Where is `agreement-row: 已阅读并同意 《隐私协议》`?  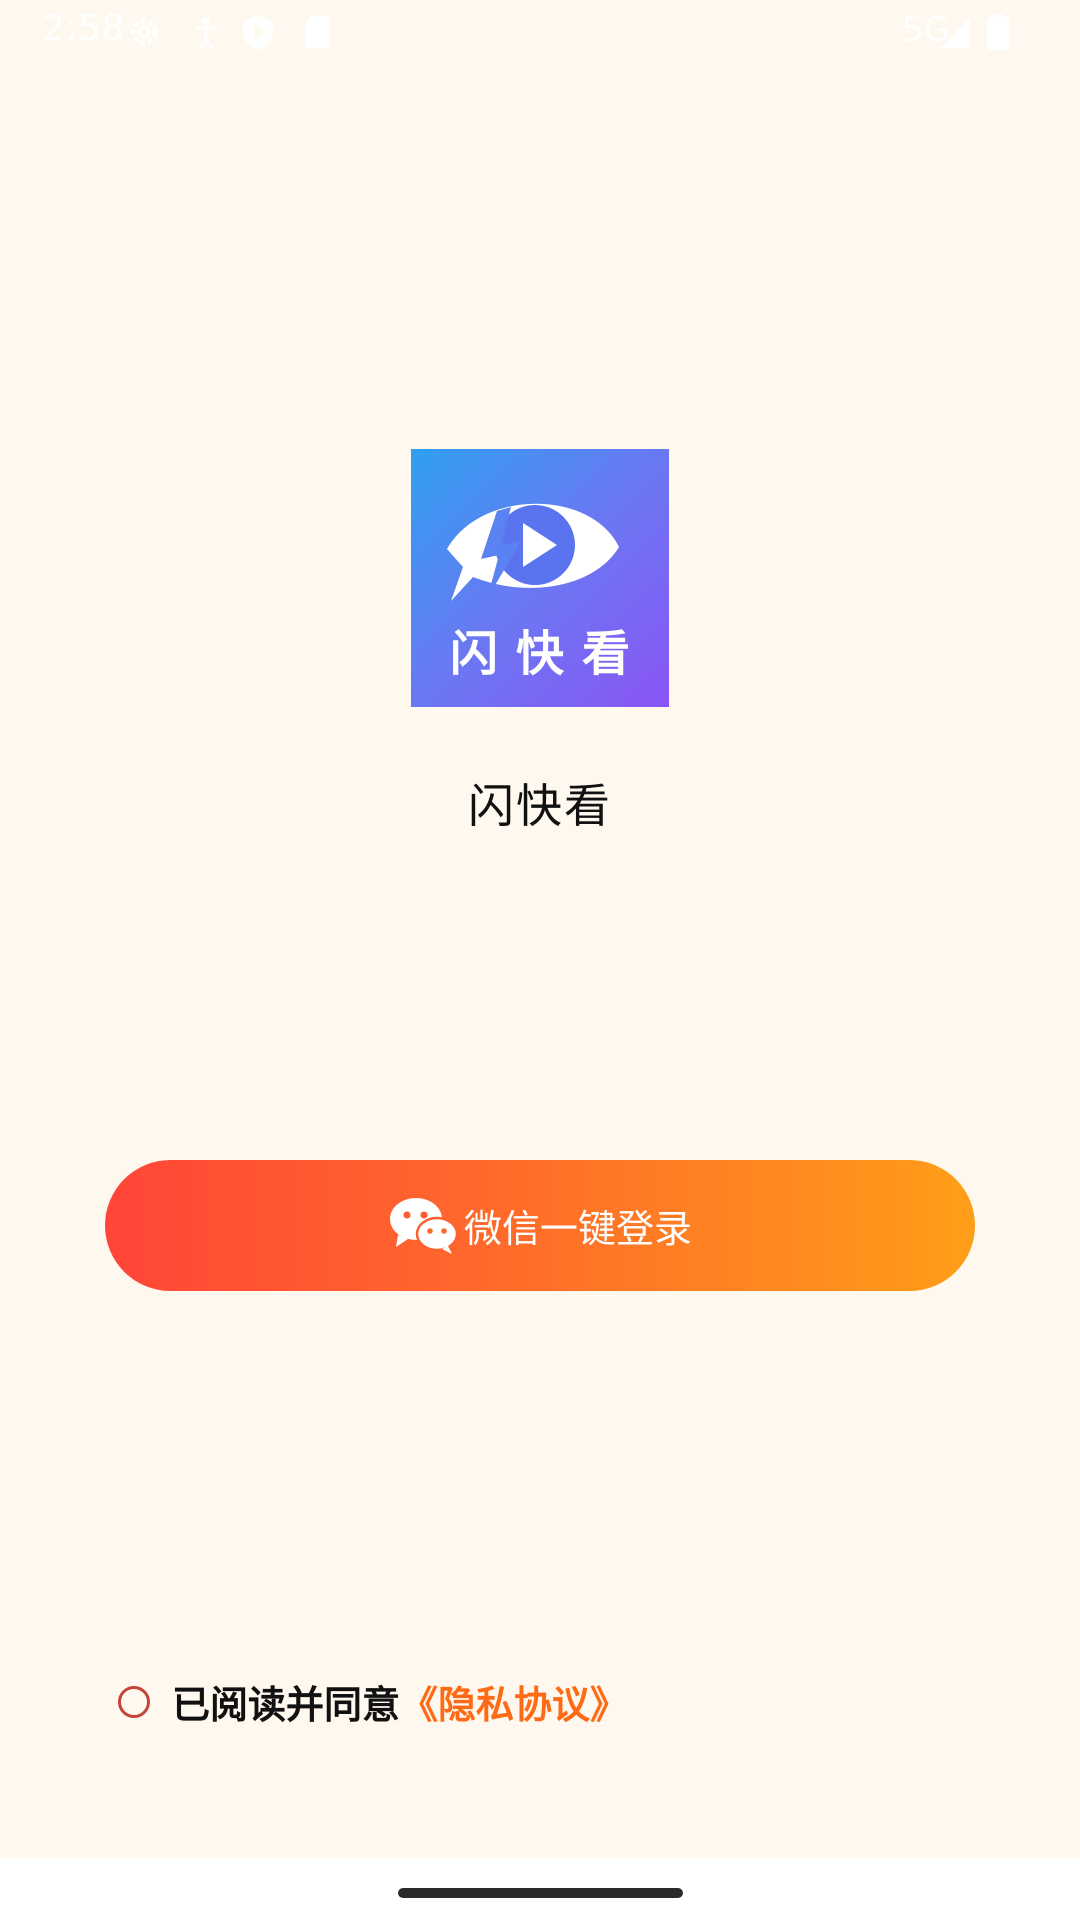 agreement-row: 已阅读并同意 《隐私协议》 is located at coordinates (373, 1701).